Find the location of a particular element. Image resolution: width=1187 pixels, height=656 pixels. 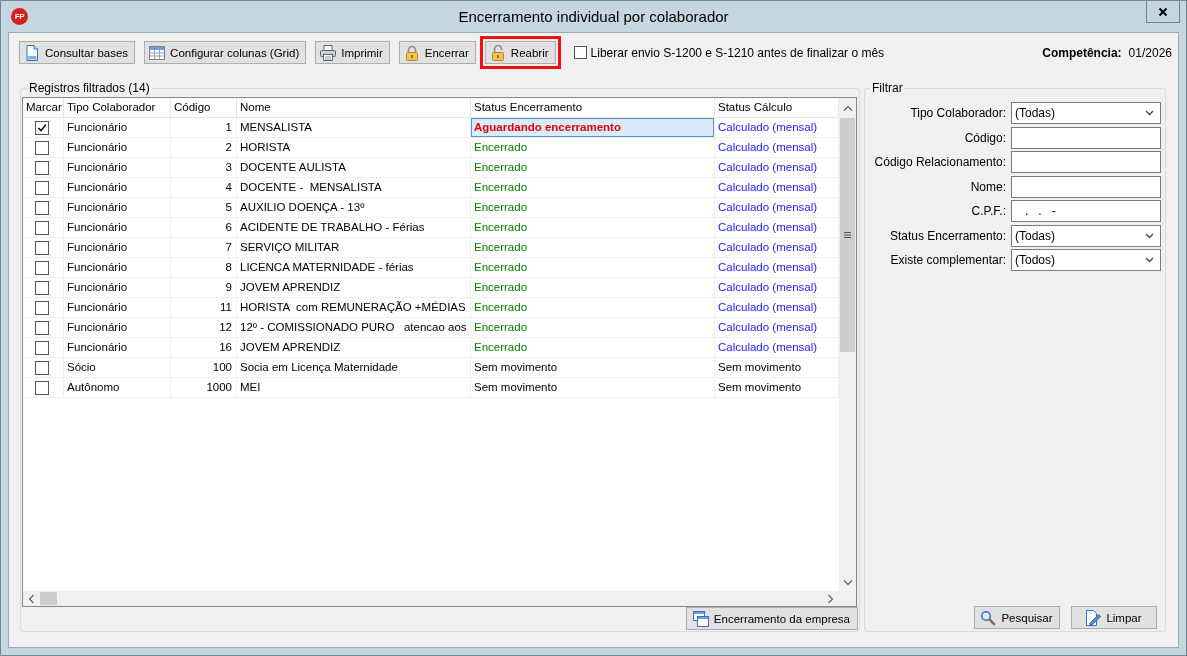

table-icon is located at coordinates (157, 52).